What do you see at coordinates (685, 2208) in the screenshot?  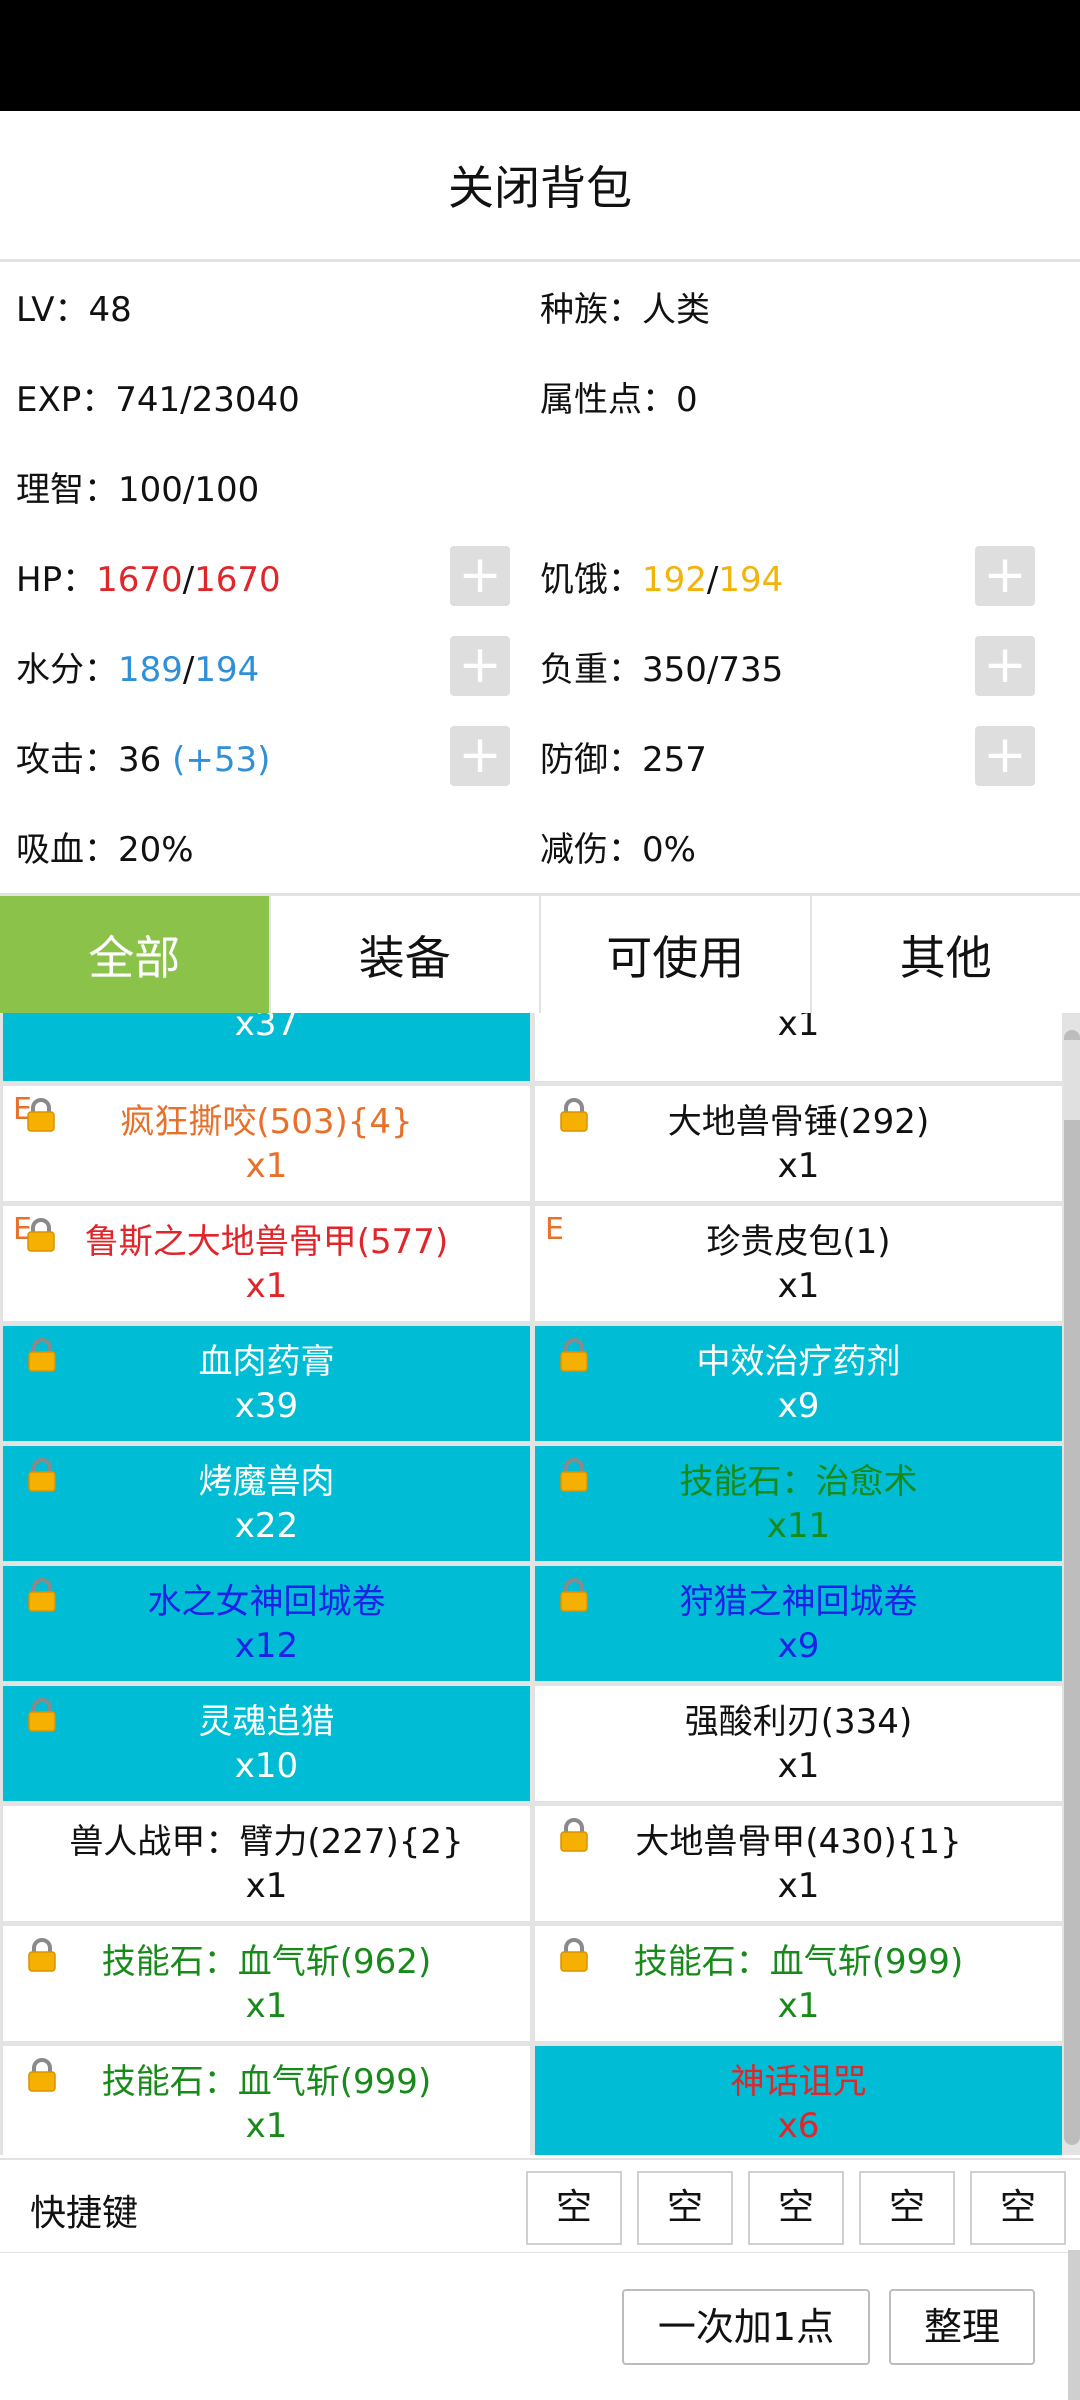 I see `shortcut-slot-2: 空` at bounding box center [685, 2208].